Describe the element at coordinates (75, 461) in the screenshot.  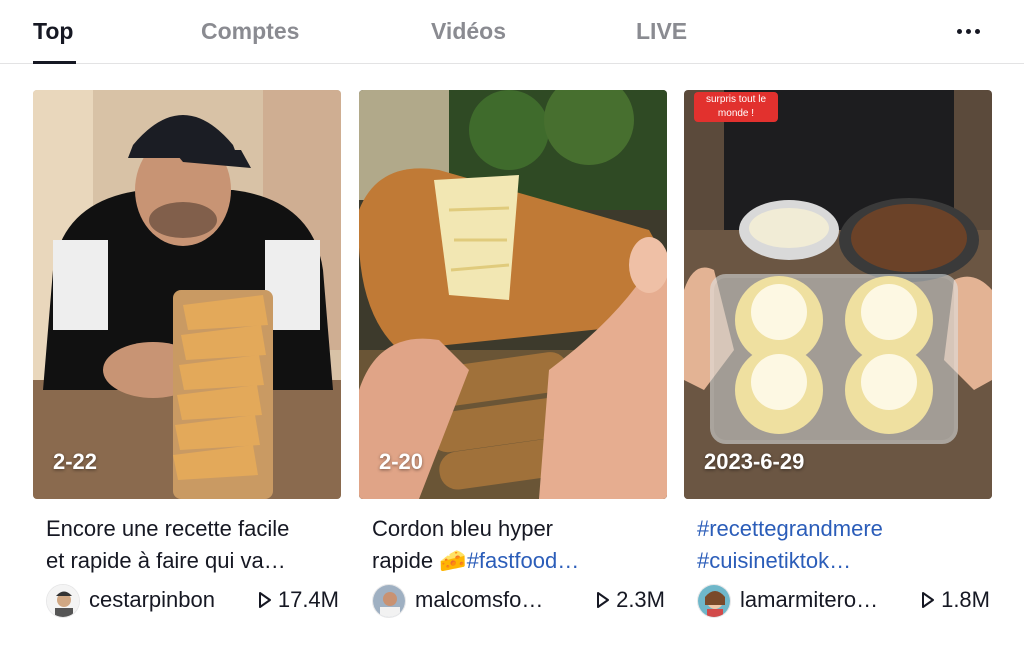
I see `video-date: 2-22` at that location.